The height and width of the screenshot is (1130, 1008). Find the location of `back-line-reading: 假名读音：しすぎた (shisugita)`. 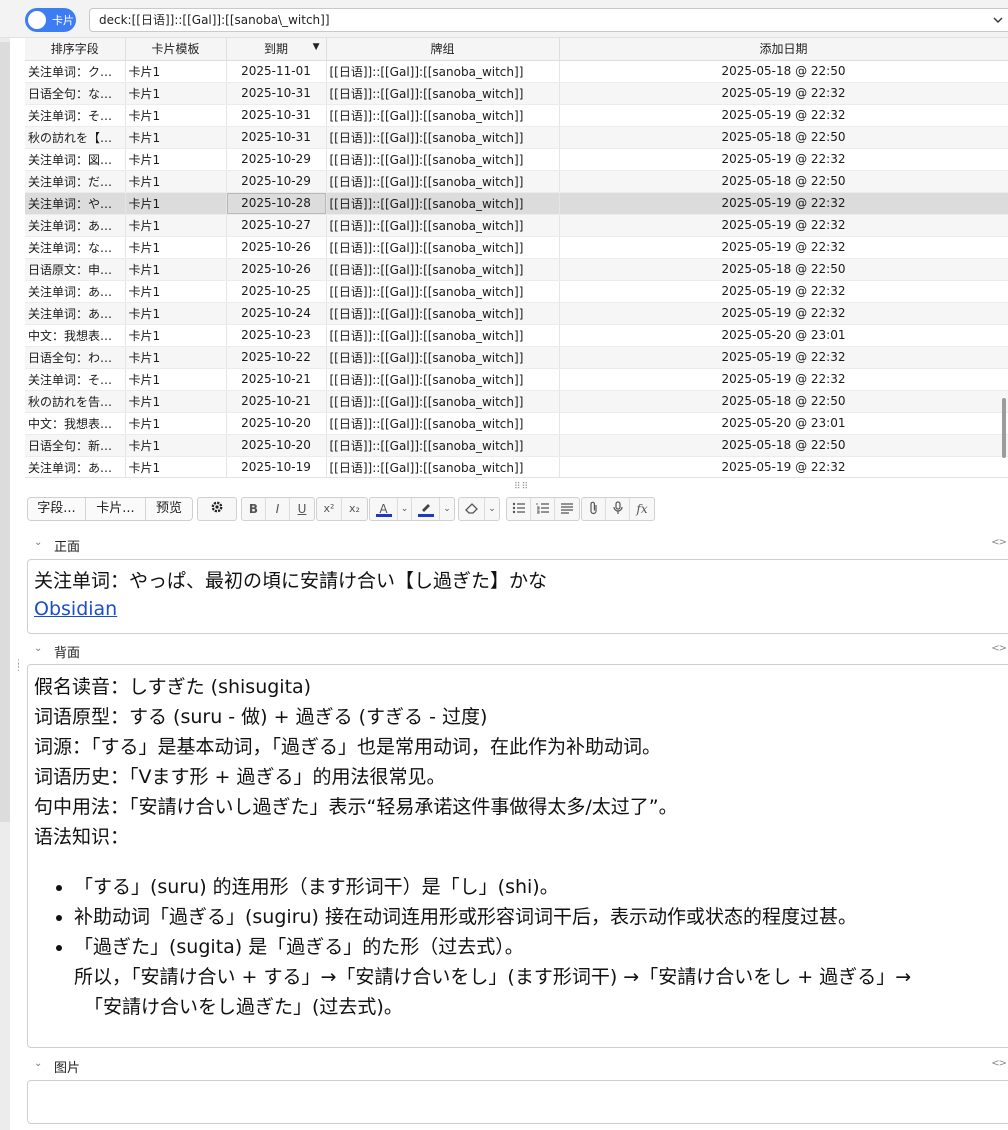

back-line-reading: 假名读音：しすぎた (shisugita) is located at coordinates (173, 687).